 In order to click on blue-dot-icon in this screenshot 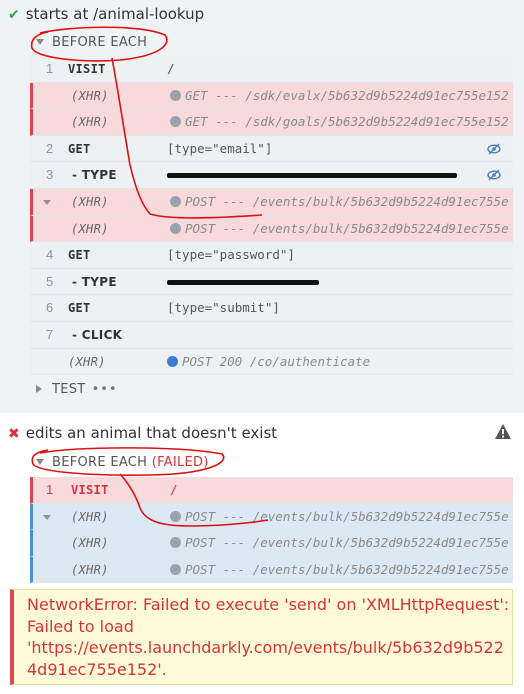, I will do `click(172, 361)`.